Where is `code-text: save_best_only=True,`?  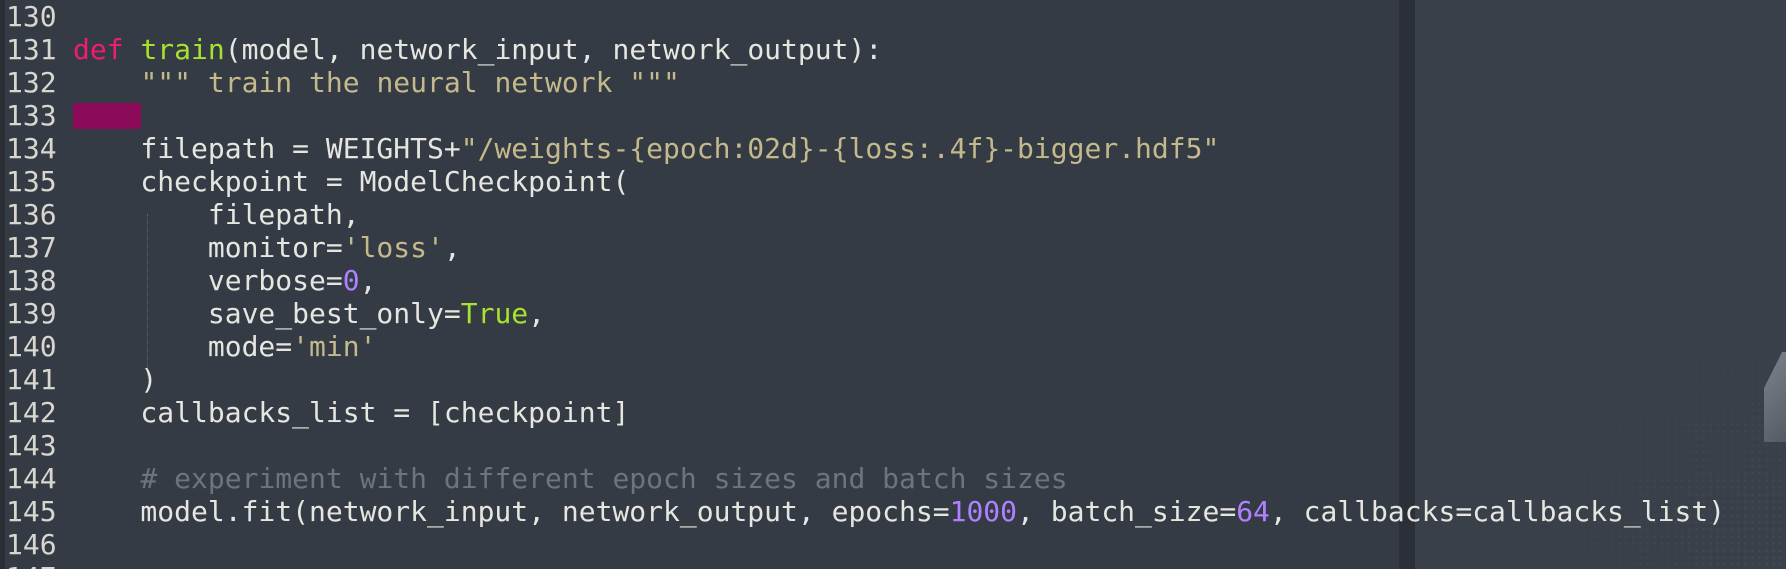 code-text: save_best_only=True, is located at coordinates (309, 313).